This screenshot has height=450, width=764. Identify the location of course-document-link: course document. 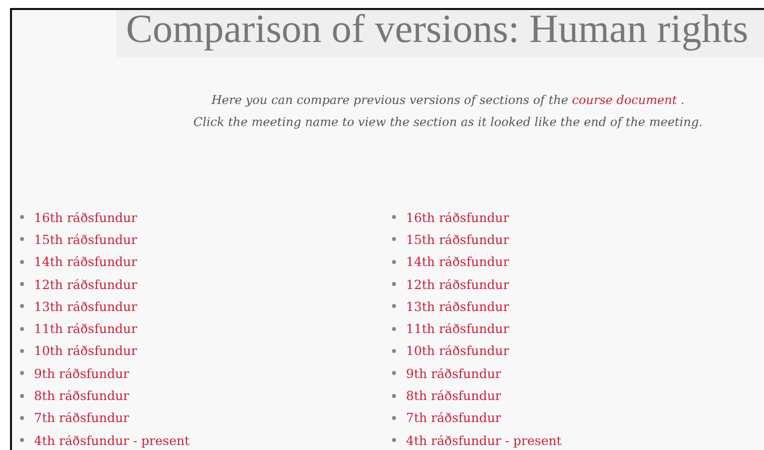
(624, 100).